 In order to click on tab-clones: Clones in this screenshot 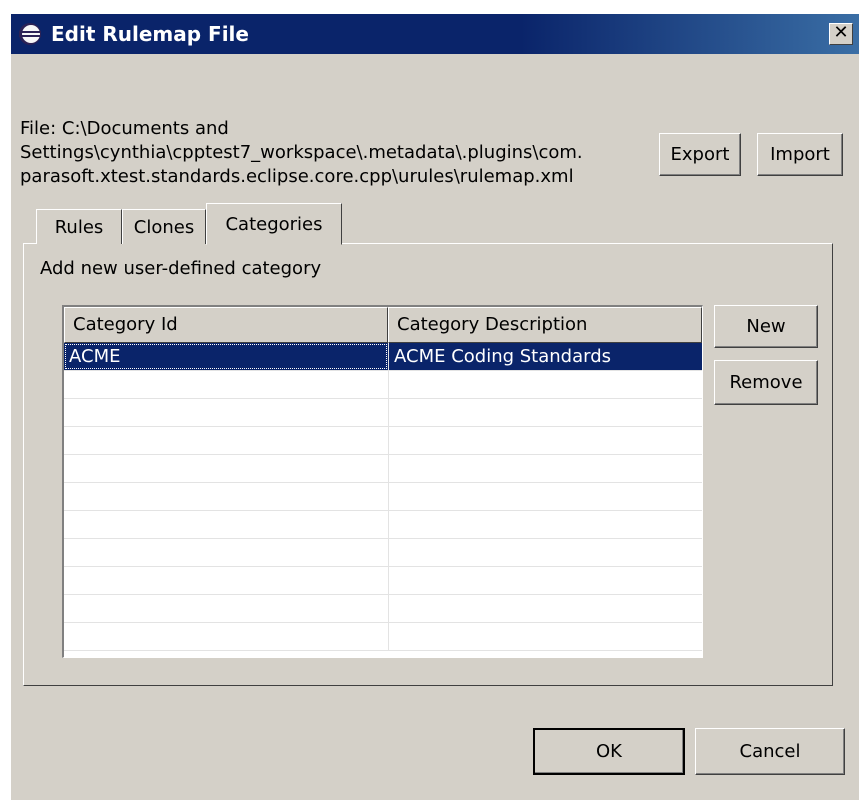, I will do `click(164, 226)`.